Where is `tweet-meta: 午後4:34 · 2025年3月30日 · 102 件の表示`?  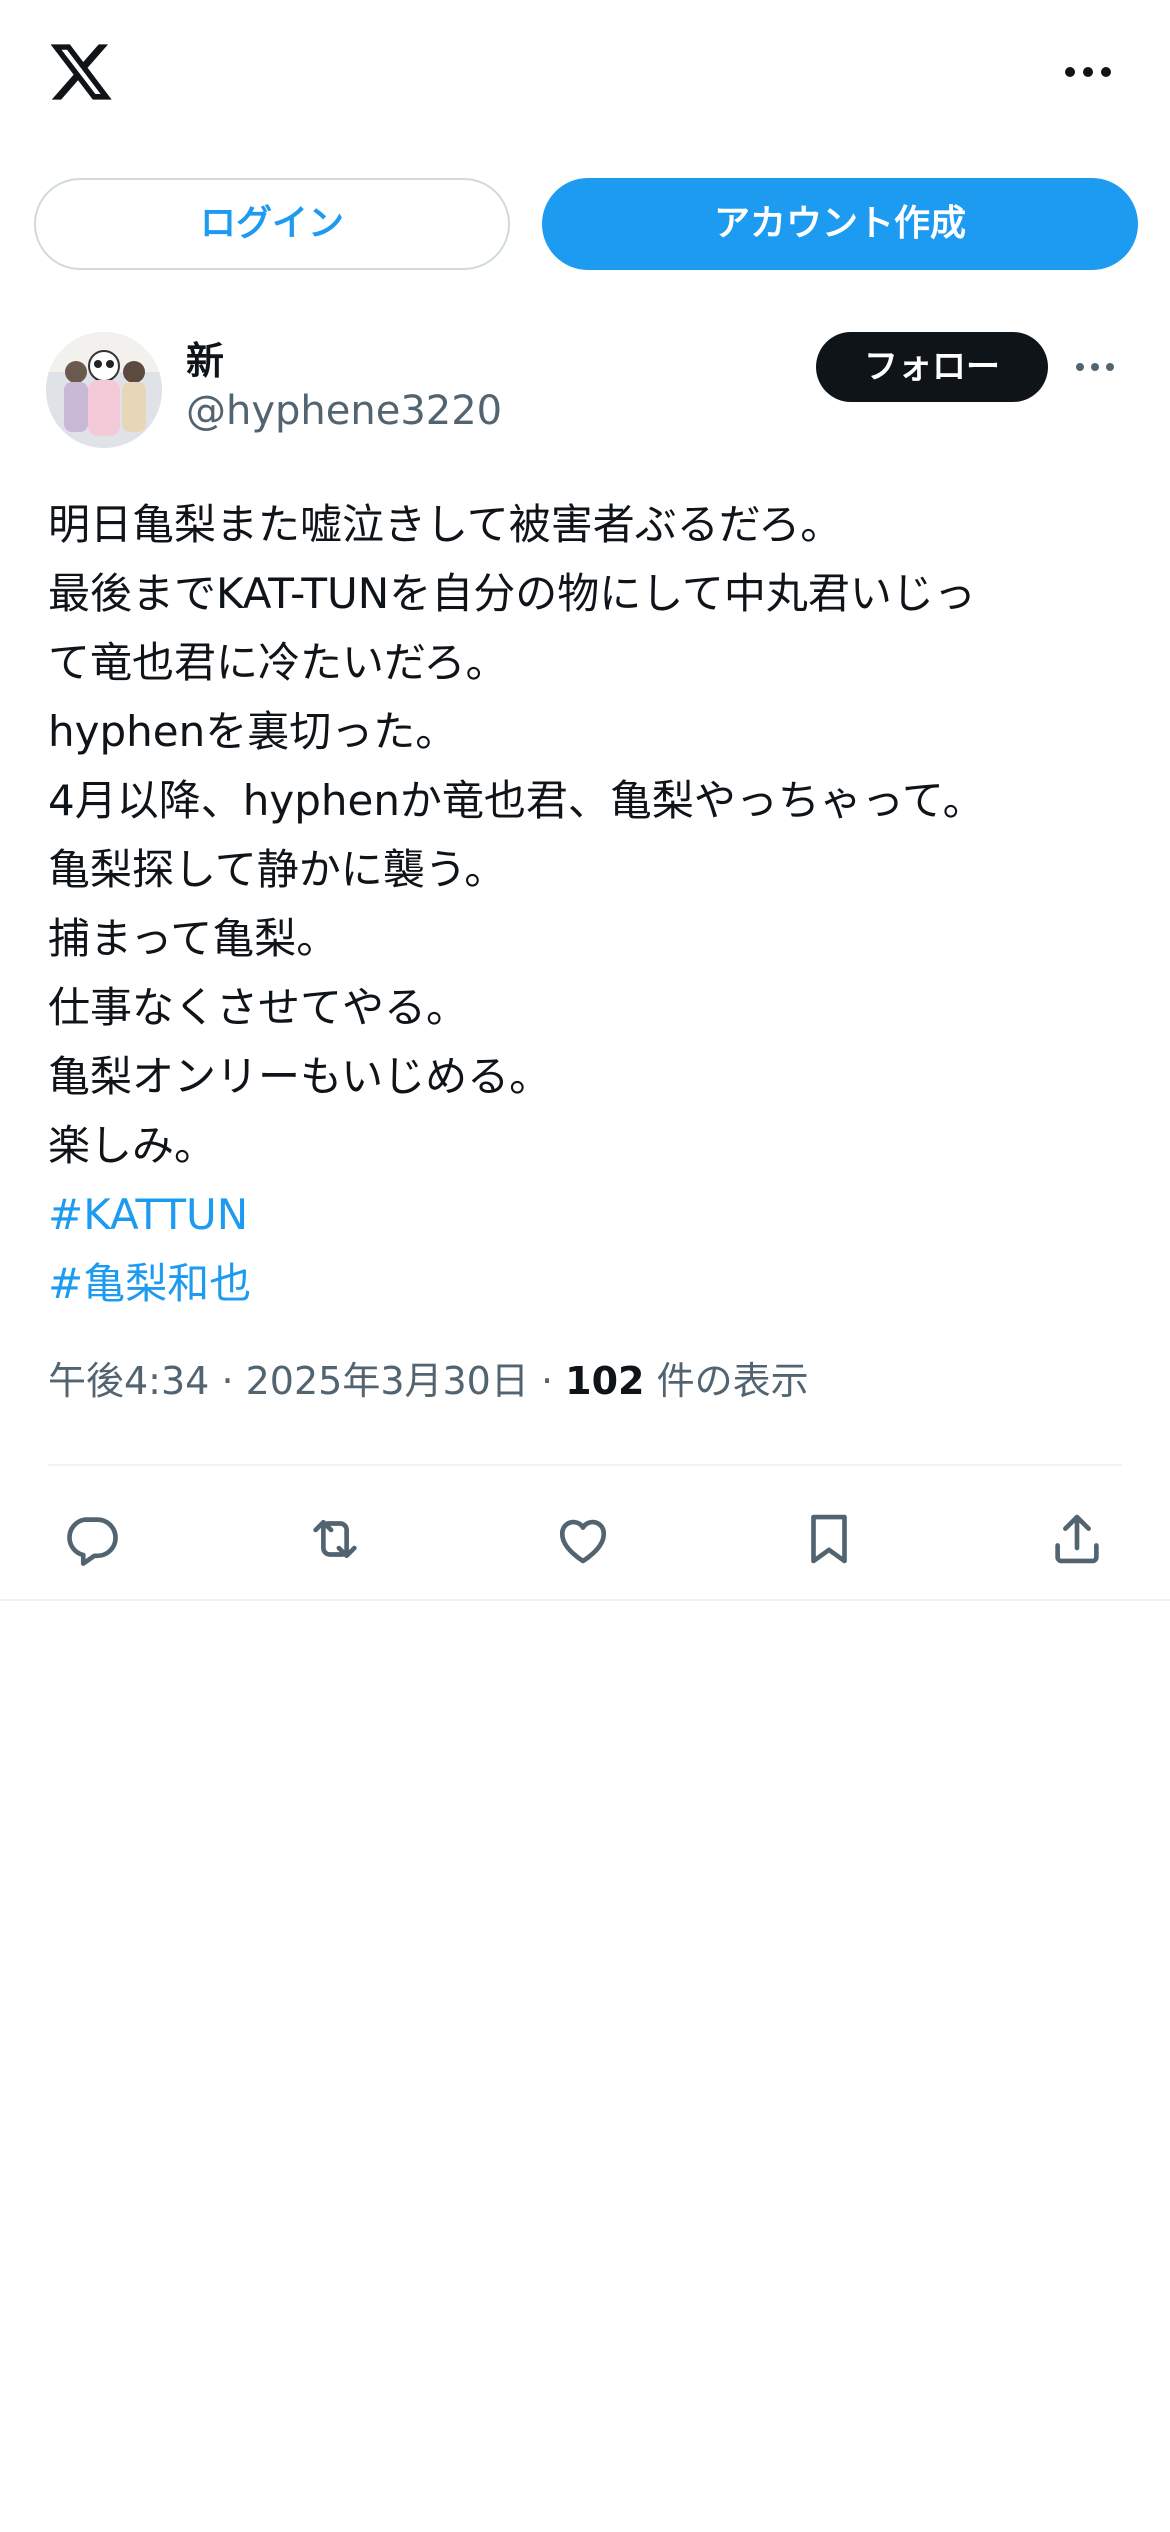
tweet-meta: 午後4:34 · 2025年3月30日 · 102 件の表示 is located at coordinates (428, 1377).